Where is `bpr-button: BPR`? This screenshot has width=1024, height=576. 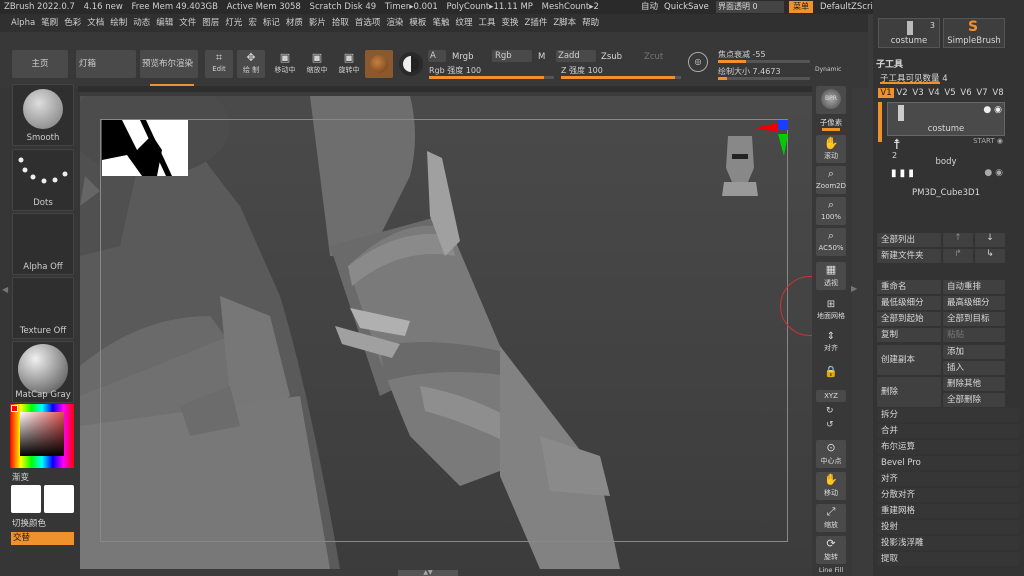
bpr-button: BPR is located at coordinates (831, 100).